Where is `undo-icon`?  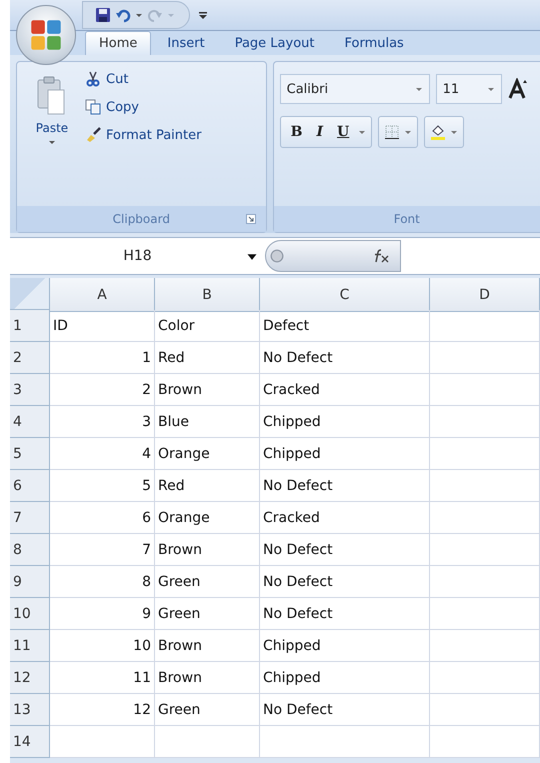 undo-icon is located at coordinates (123, 15).